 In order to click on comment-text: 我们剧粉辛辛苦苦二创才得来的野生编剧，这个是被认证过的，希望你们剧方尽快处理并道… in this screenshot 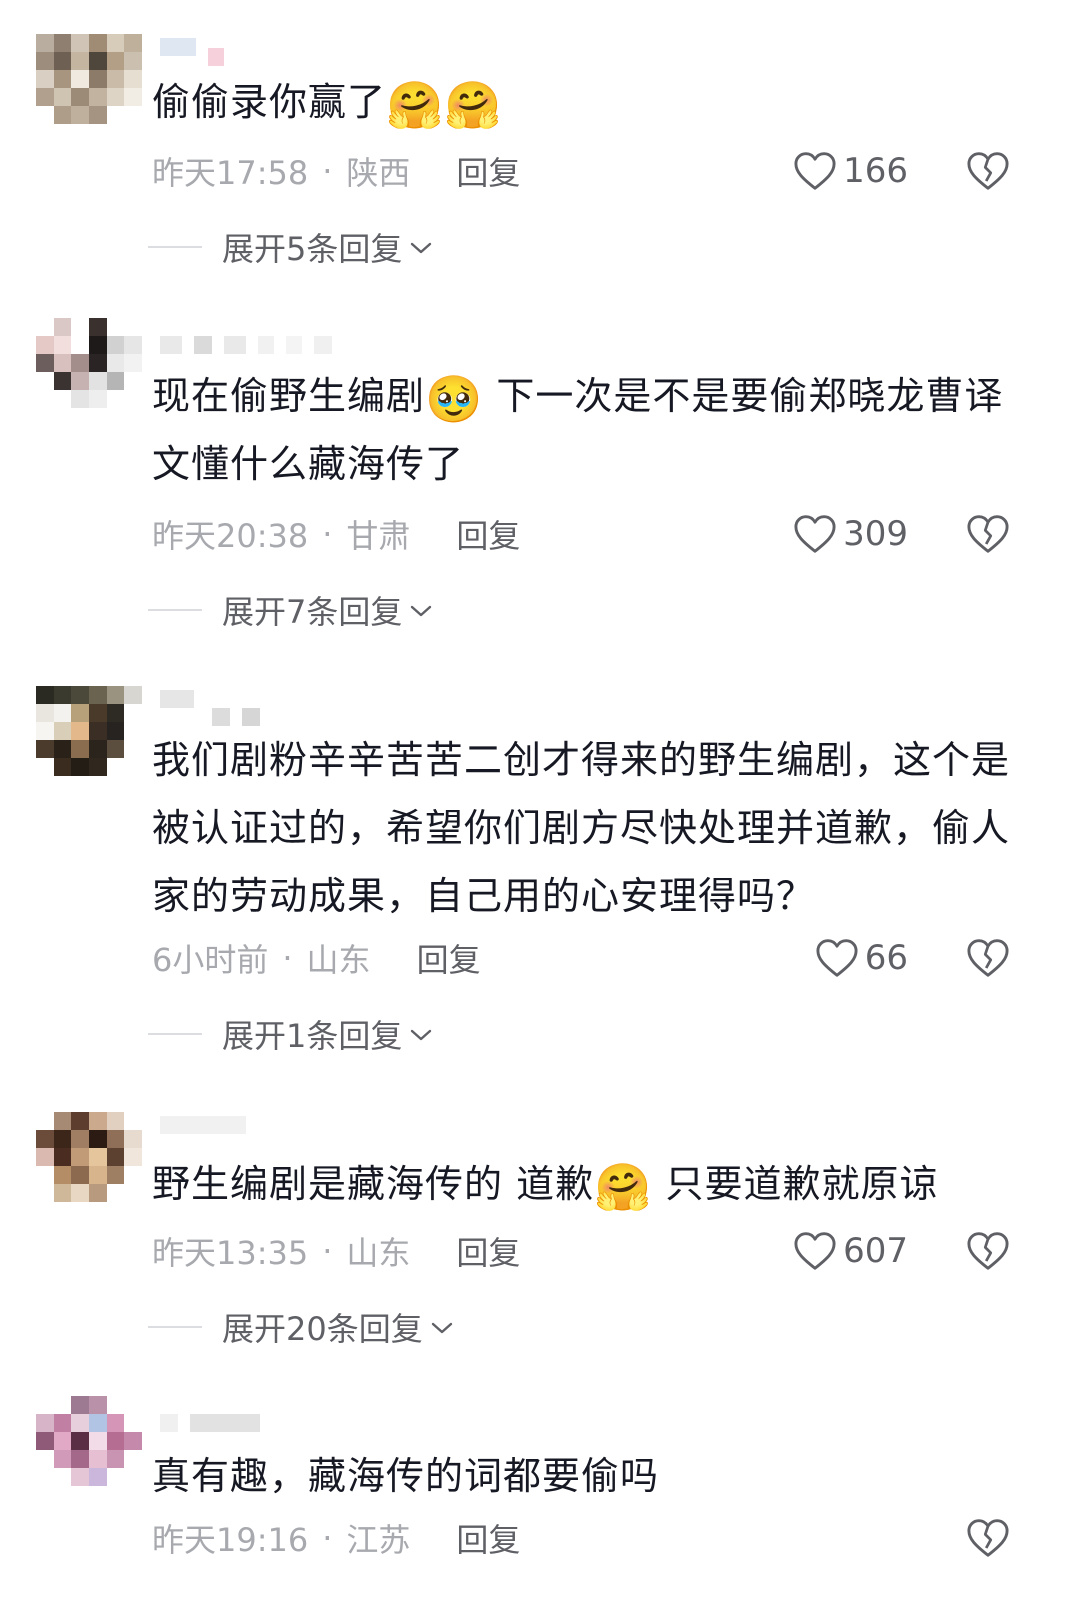, I will do `click(581, 828)`.